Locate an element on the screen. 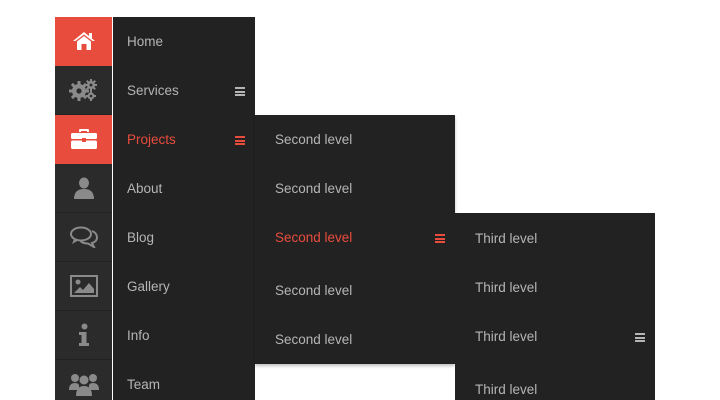 The height and width of the screenshot is (400, 720). menu-item-label: Info is located at coordinates (138, 335).